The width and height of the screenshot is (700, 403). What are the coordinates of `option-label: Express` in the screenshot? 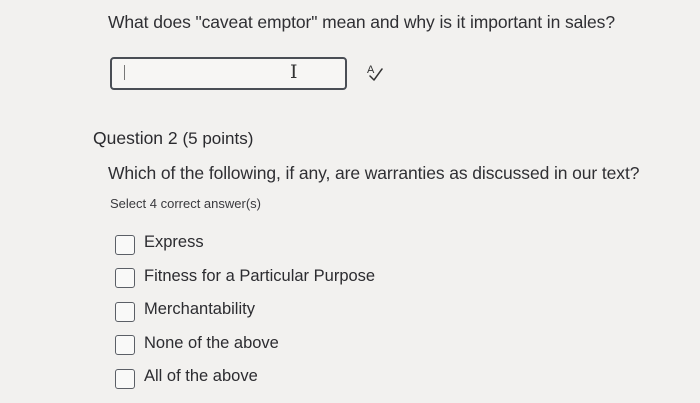 It's located at (174, 242).